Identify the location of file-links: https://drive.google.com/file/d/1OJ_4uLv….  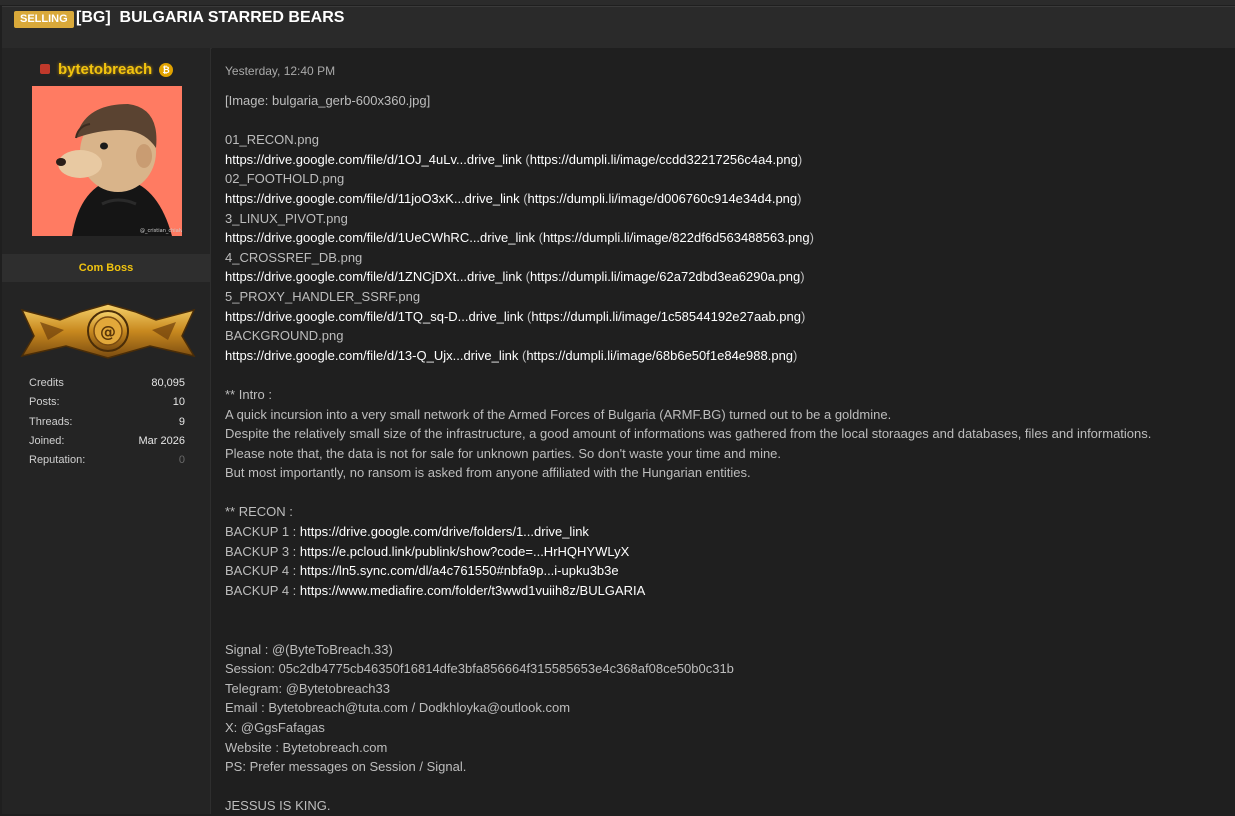
(514, 159).